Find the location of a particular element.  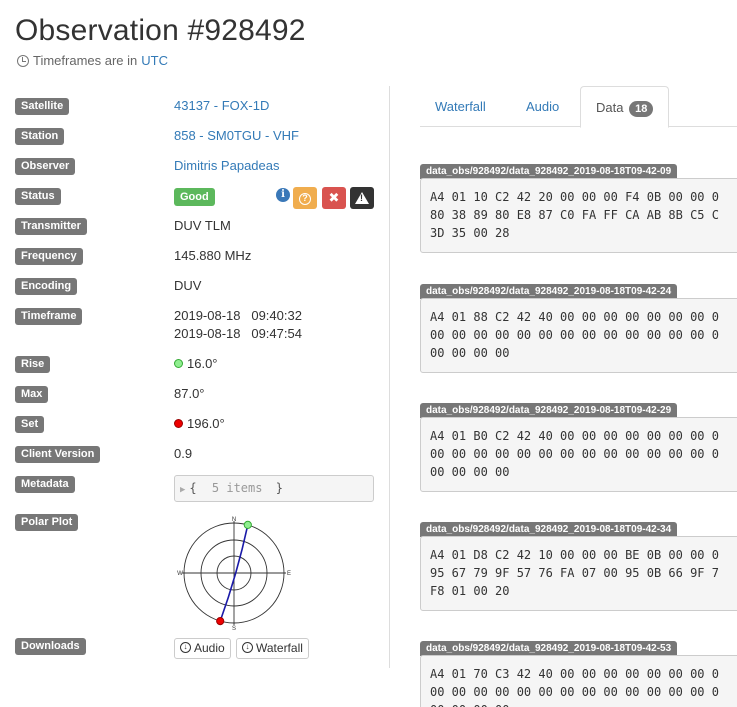

observation-tabs: Waterfall Audio Data 18 is located at coordinates (578, 107).